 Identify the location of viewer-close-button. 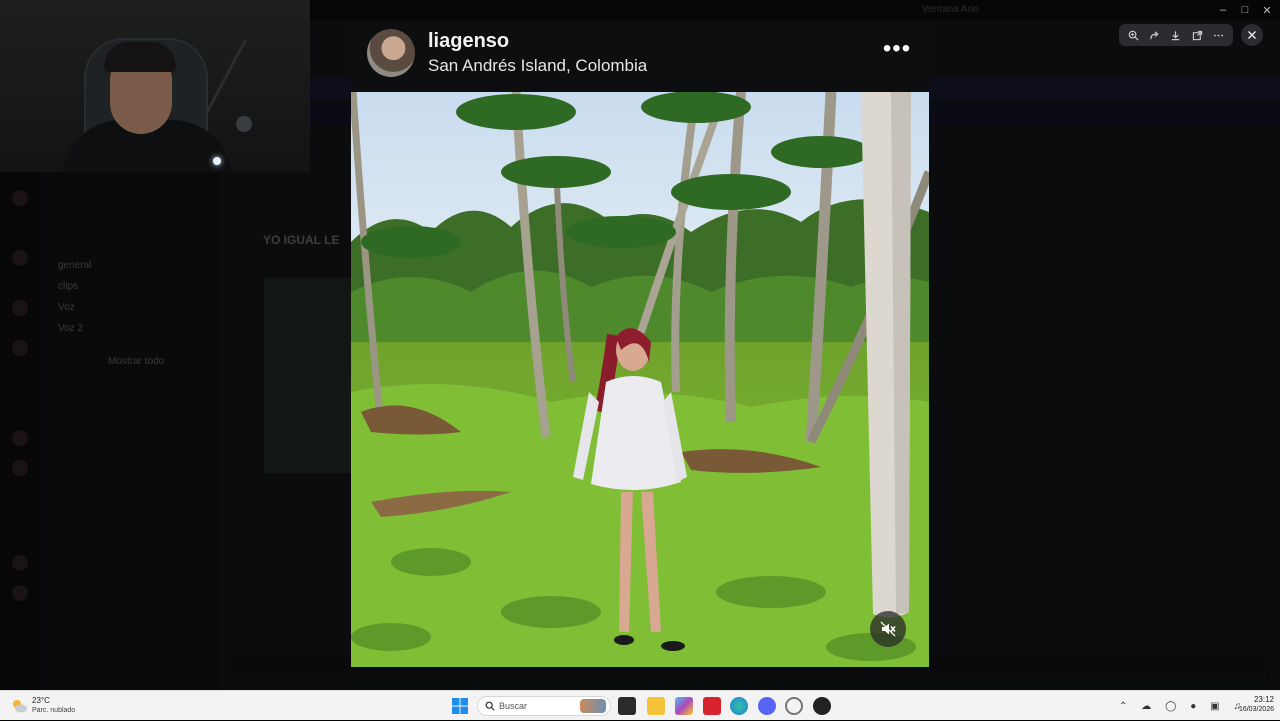
(1252, 35).